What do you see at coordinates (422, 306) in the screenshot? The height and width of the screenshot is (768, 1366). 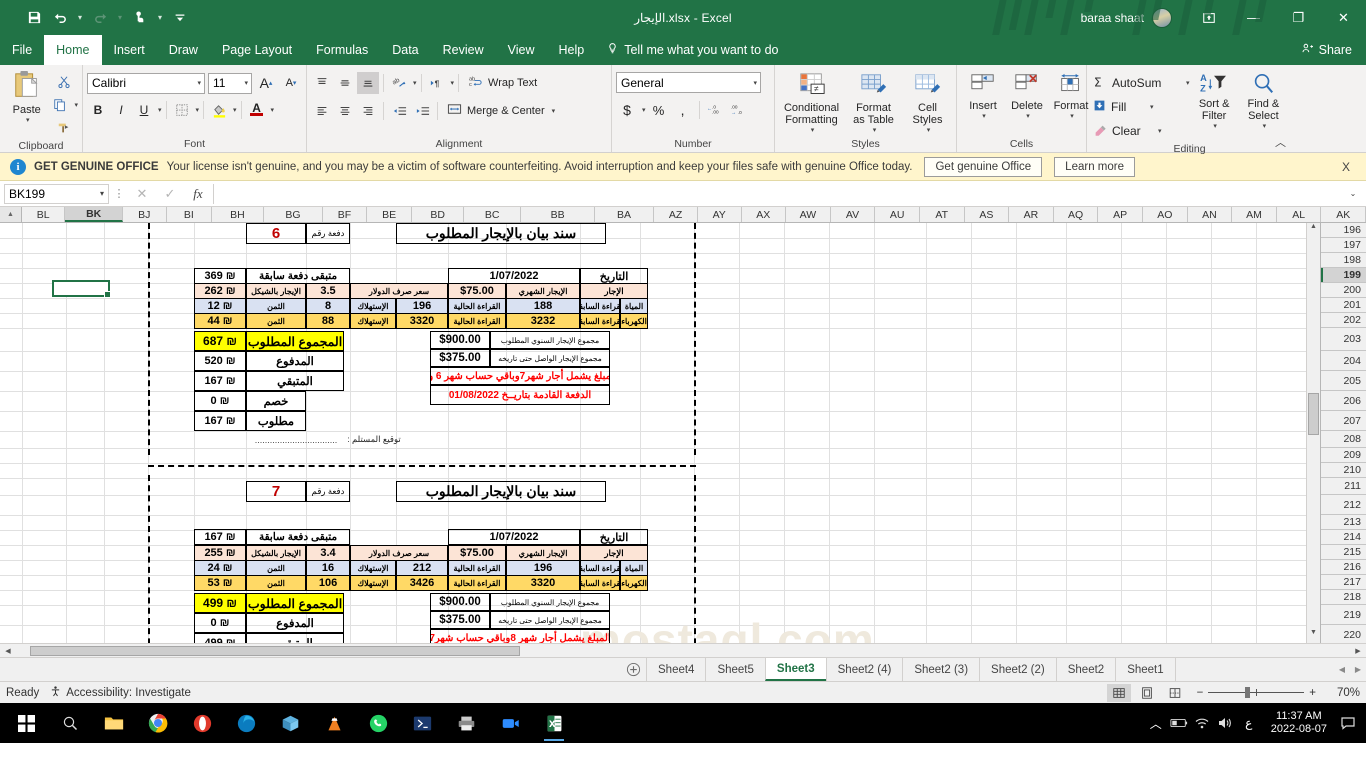 I see `voucher1-water-curr-value: 196` at bounding box center [422, 306].